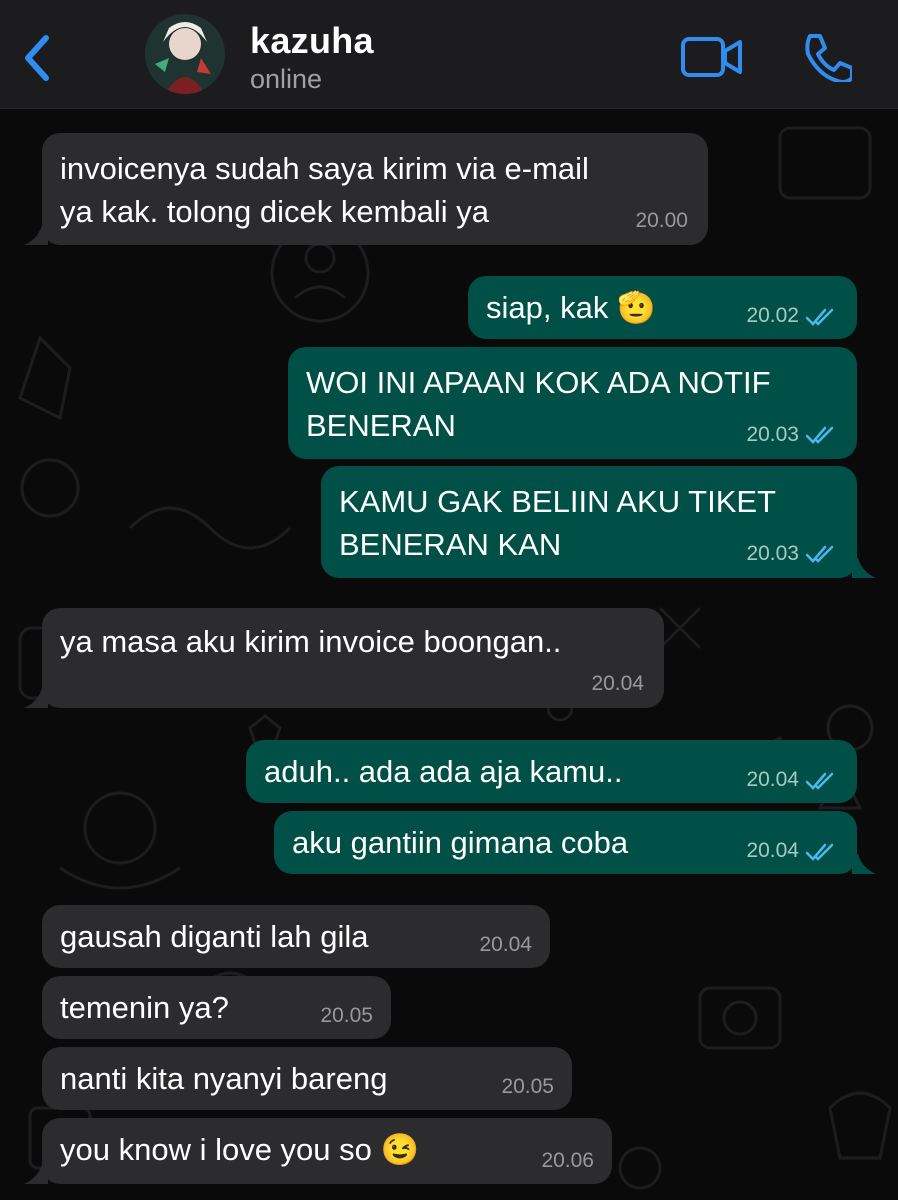  Describe the element at coordinates (312, 41) in the screenshot. I see `contact-name: kazuha` at that location.